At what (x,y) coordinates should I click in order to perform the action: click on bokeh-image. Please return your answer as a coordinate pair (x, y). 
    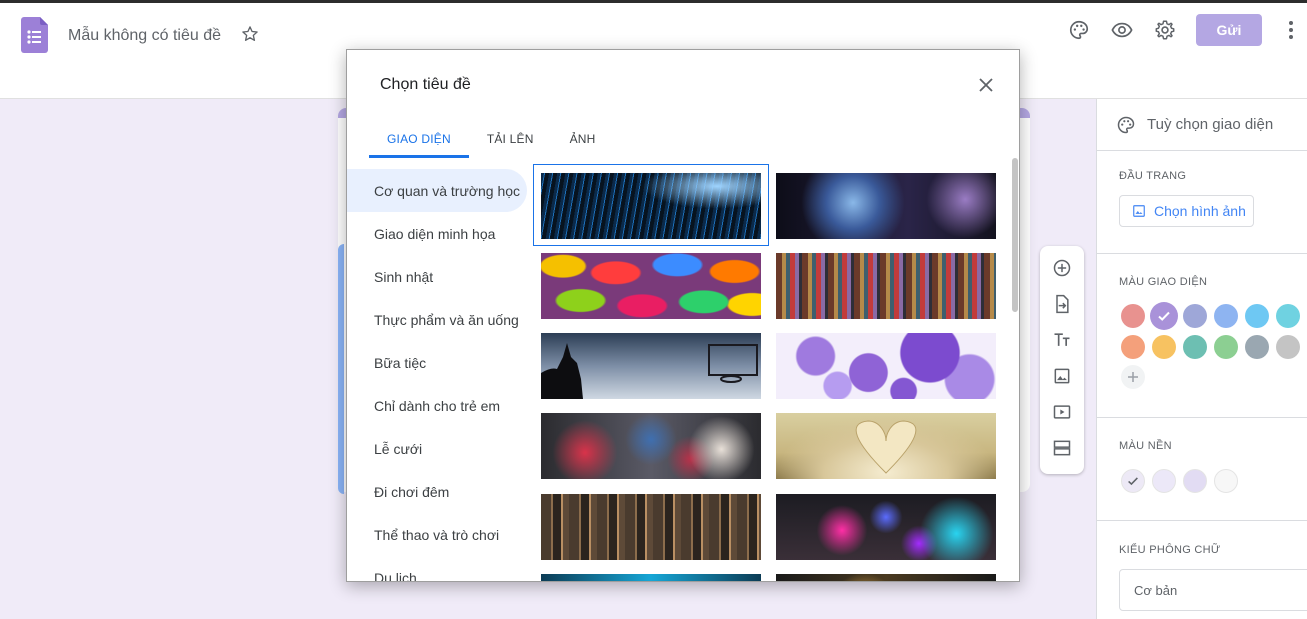
    Looking at the image, I should click on (886, 577).